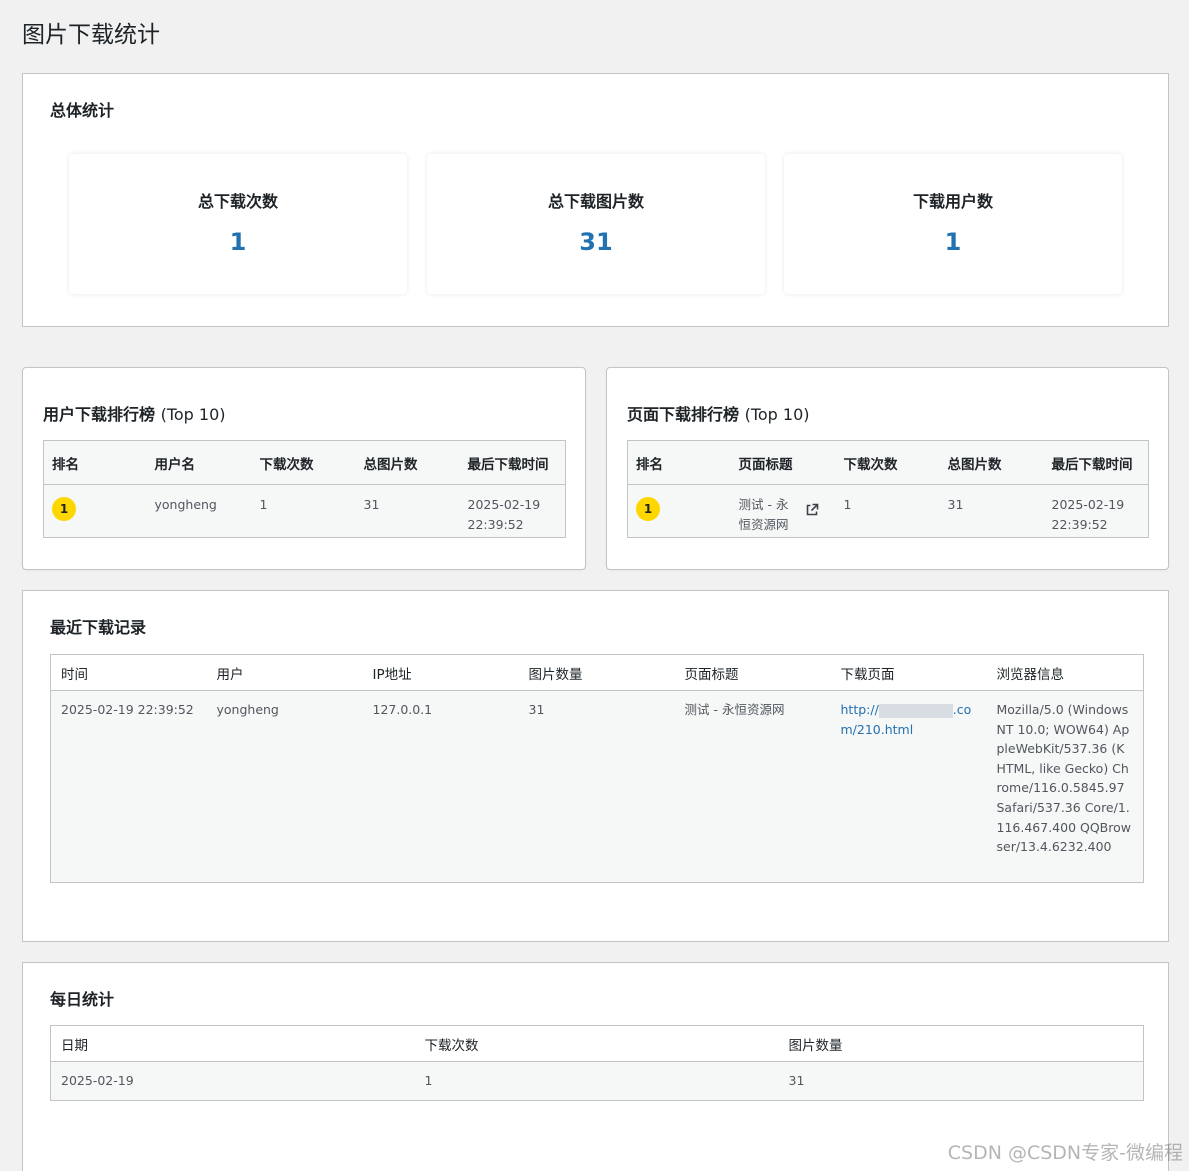 Image resolution: width=1189 pixels, height=1171 pixels. Describe the element at coordinates (238, 224) in the screenshot. I see `stat-total-downloads: 总下载次数 1` at that location.